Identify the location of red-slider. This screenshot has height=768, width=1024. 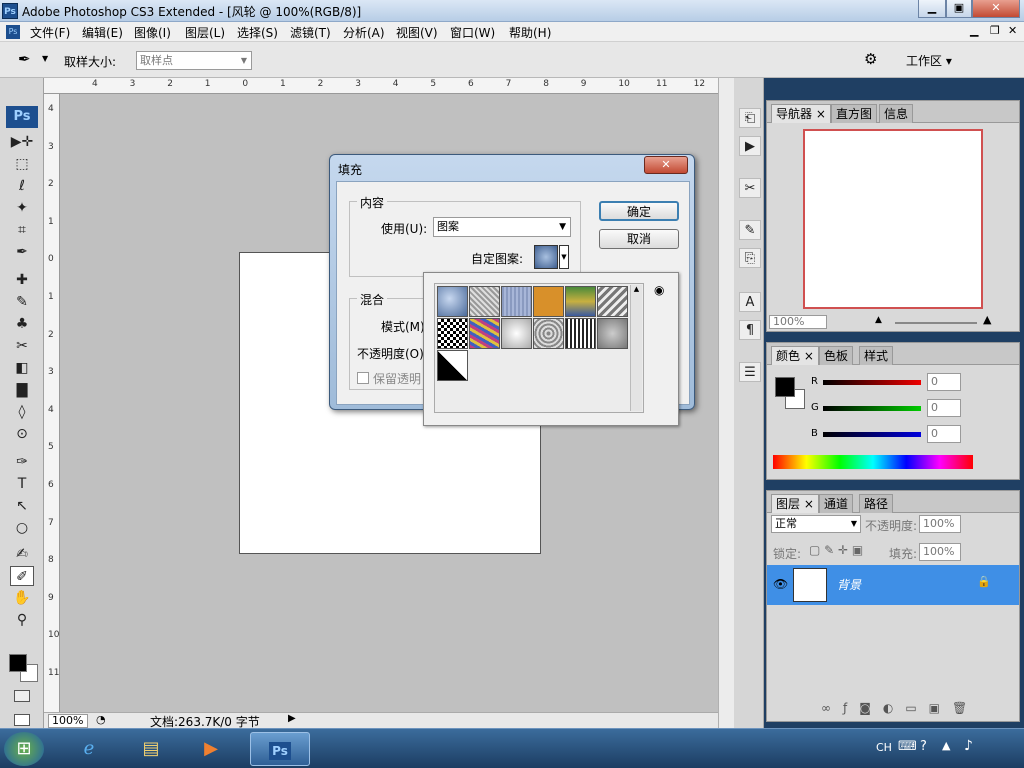
(872, 382).